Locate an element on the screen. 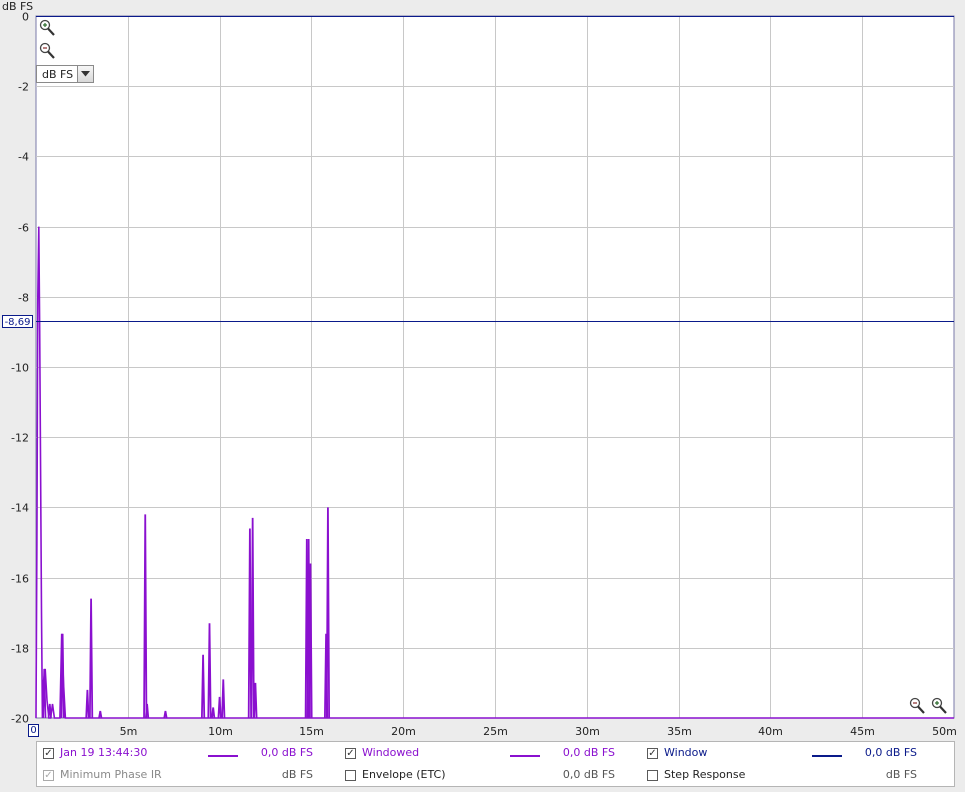  chevron-down-icon is located at coordinates (85, 74).